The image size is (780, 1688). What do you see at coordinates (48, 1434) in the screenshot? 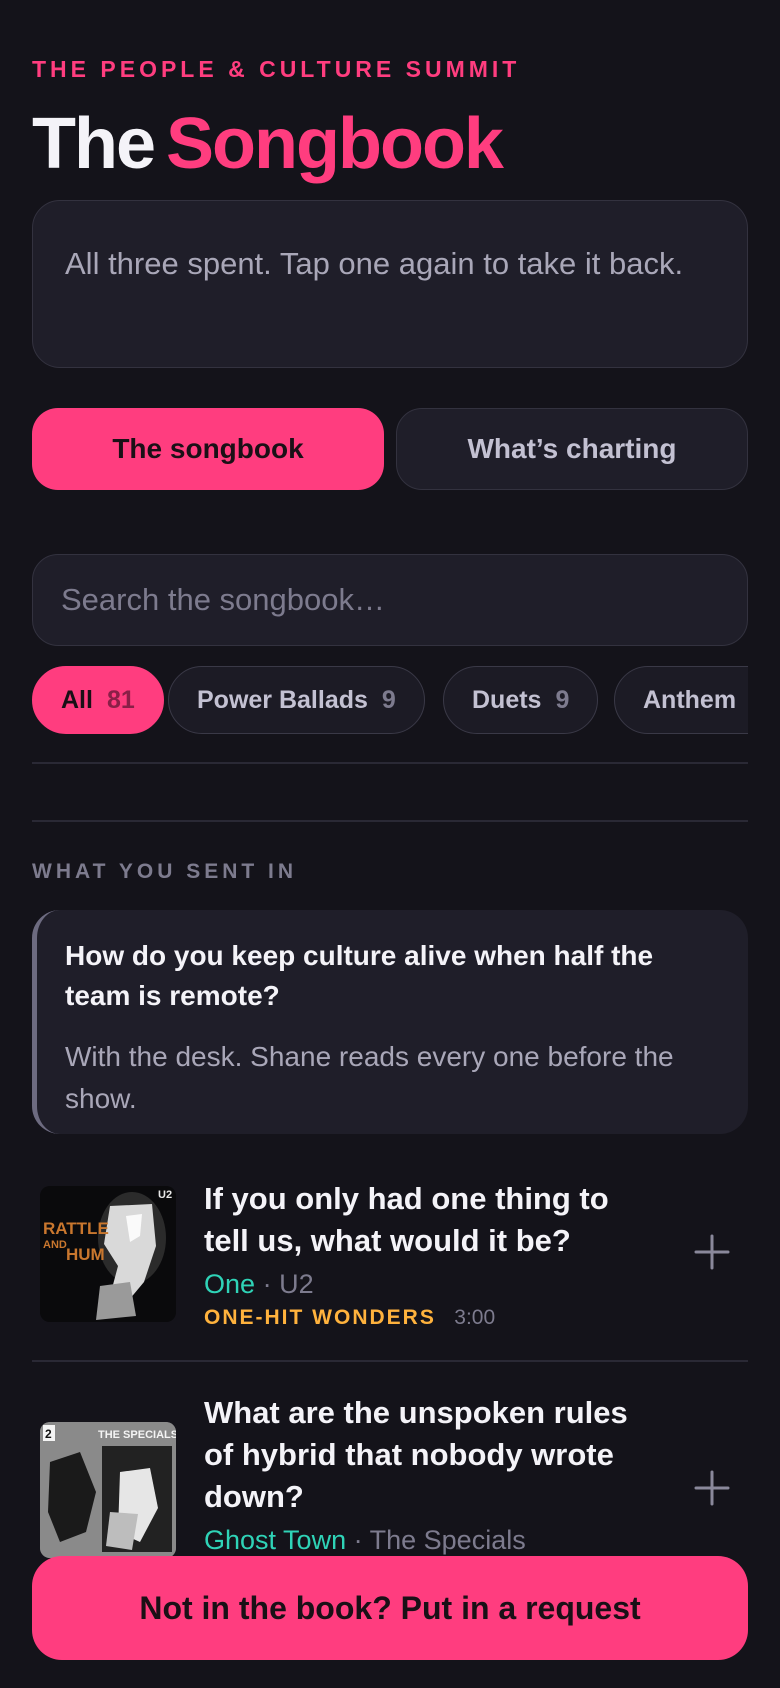
I see `svg-text: 2` at bounding box center [48, 1434].